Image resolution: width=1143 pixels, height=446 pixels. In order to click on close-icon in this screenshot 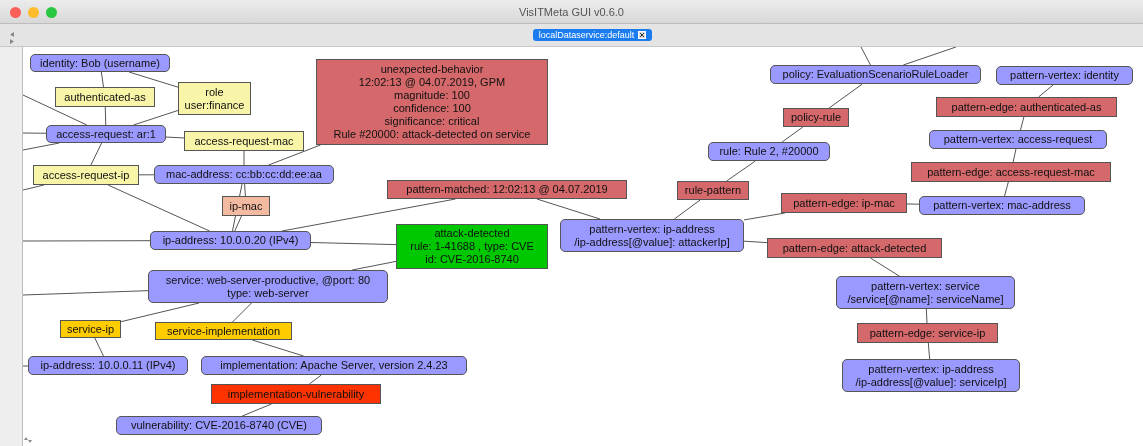, I will do `click(642, 35)`.